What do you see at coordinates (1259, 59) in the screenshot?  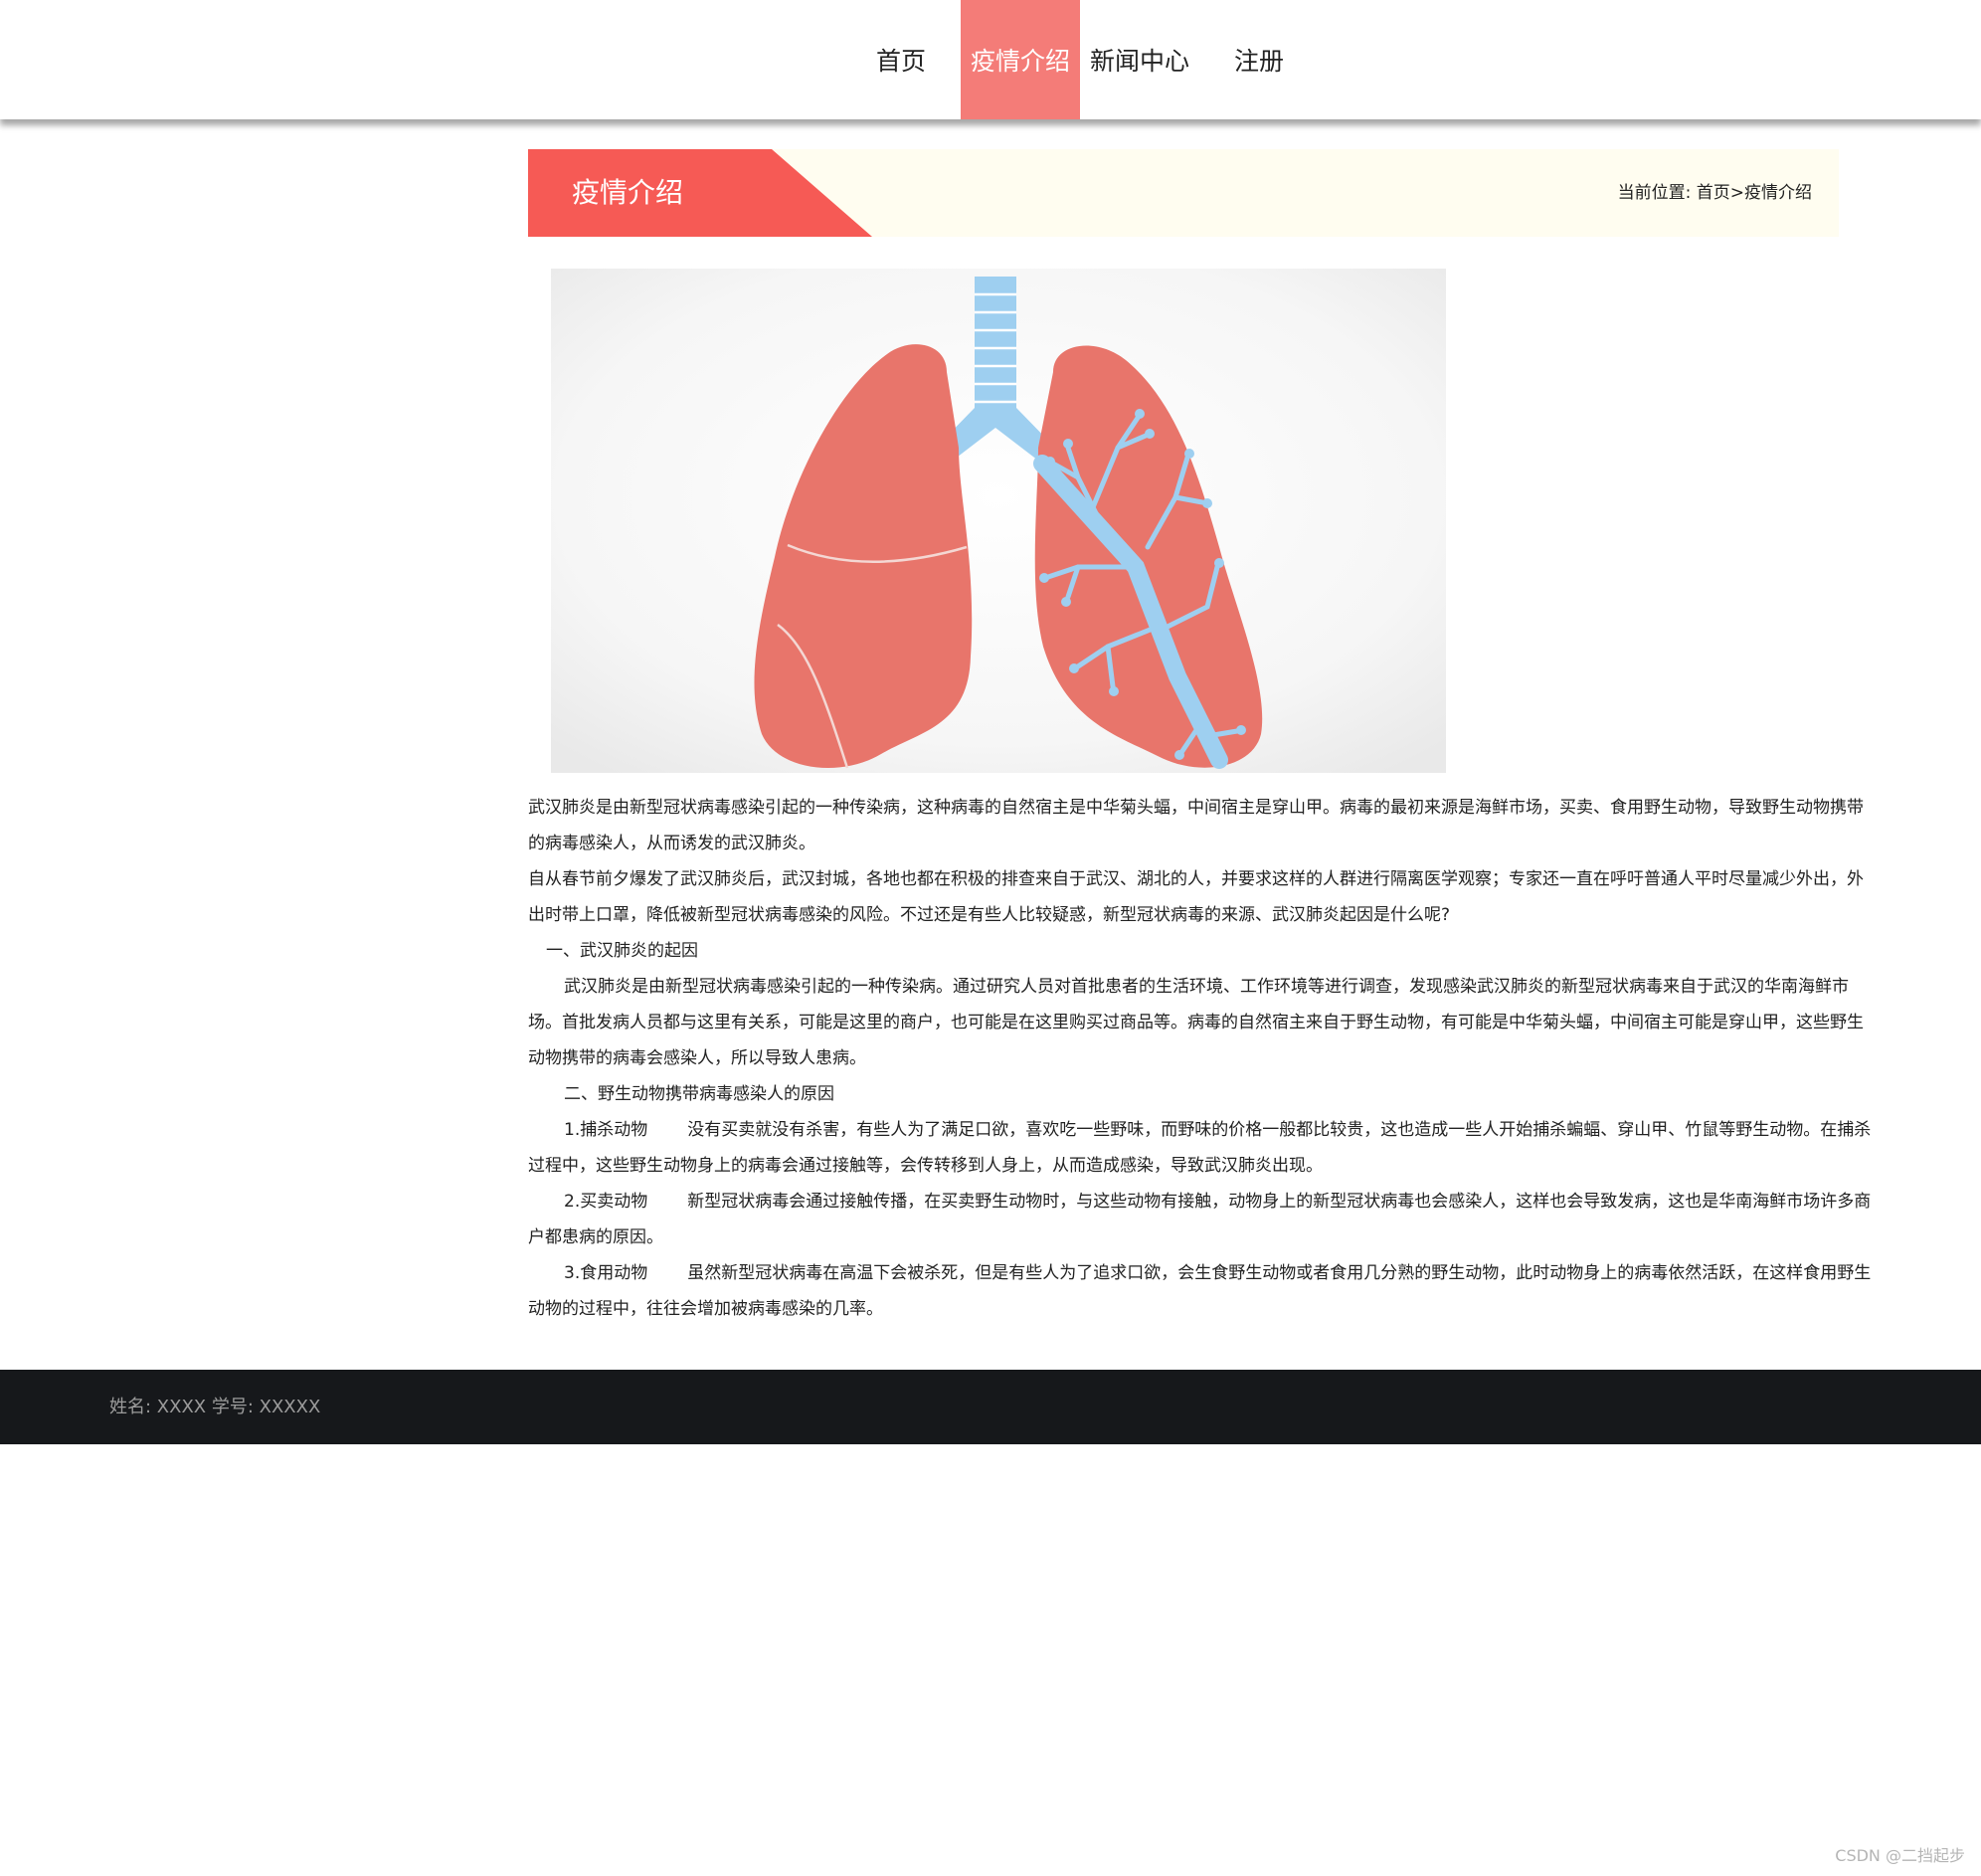 I see `nav-item-register: 注册` at bounding box center [1259, 59].